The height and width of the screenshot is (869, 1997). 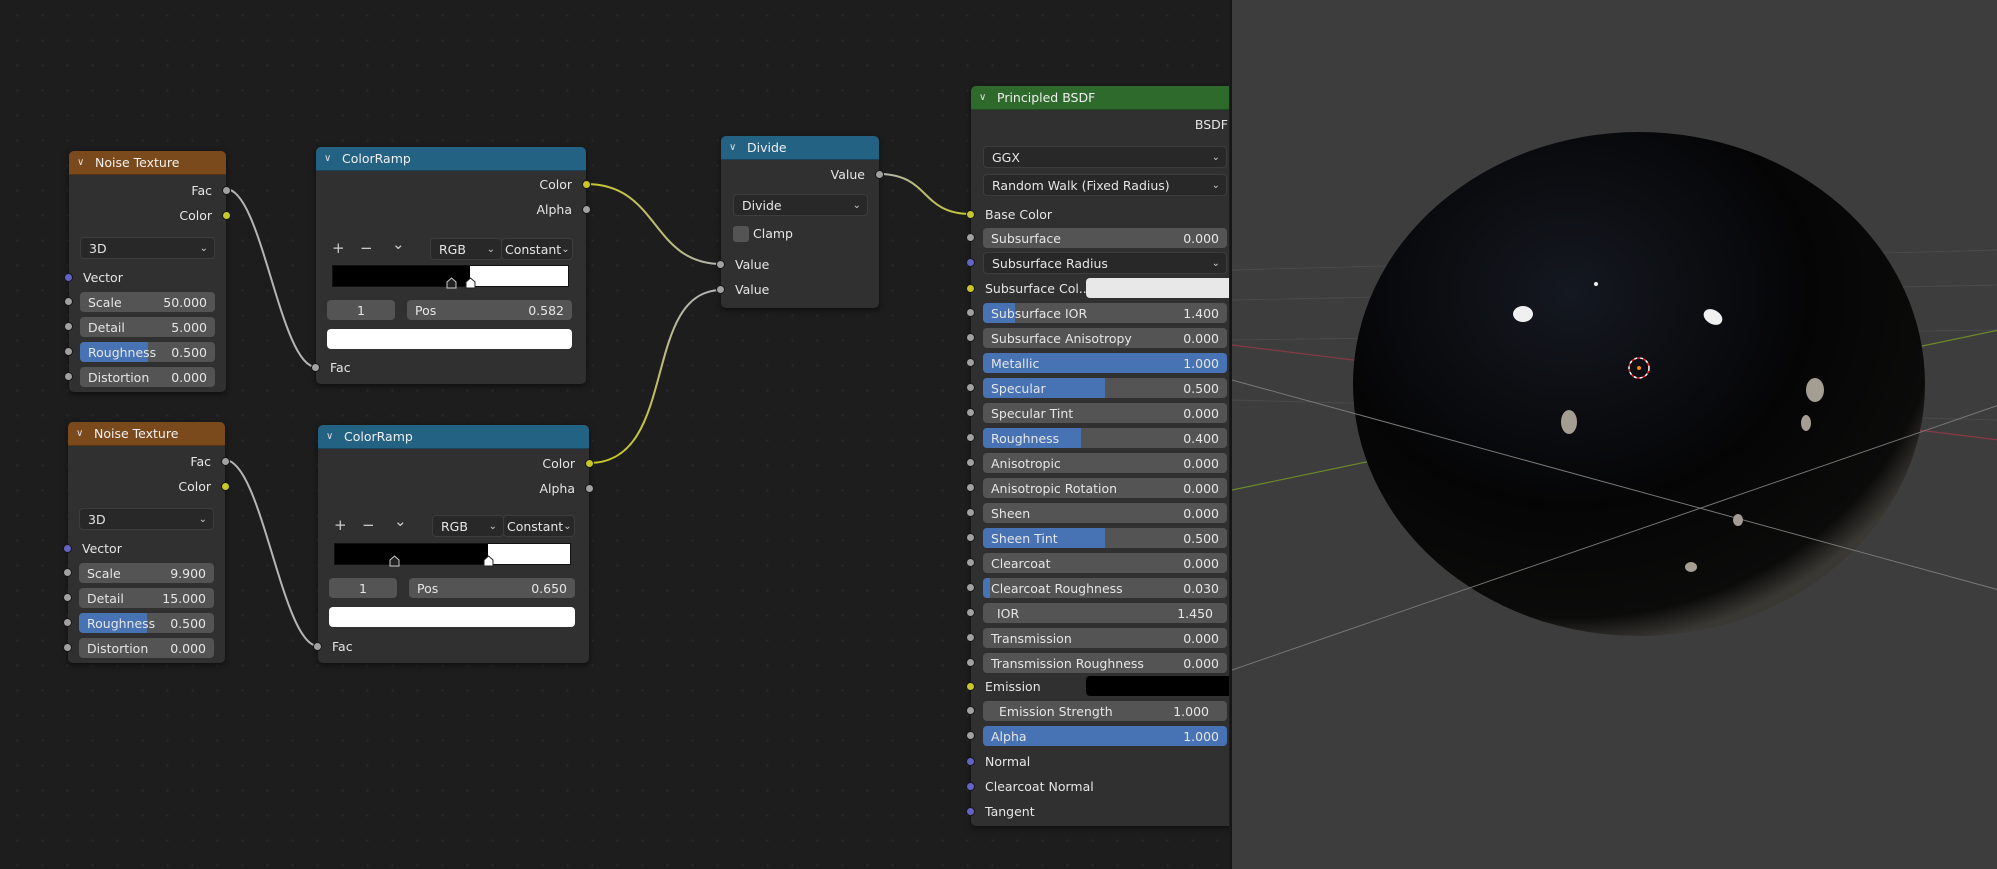 What do you see at coordinates (1105, 238) in the screenshot?
I see `subsurface-slider: Subsurface 0.000` at bounding box center [1105, 238].